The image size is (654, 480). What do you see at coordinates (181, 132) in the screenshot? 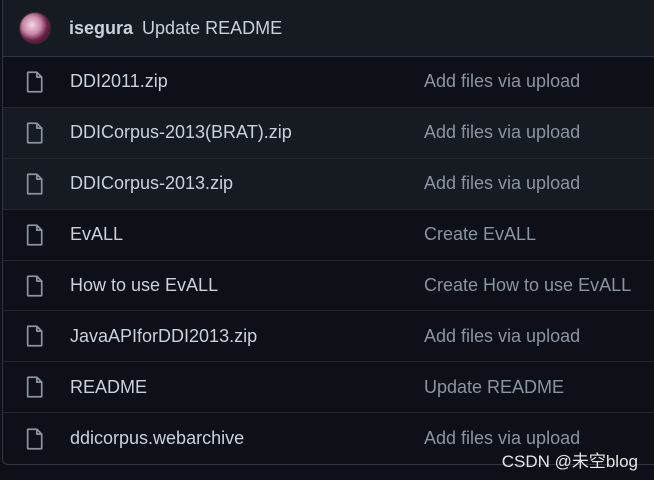
I see `file-name-link: DDICorpus-2013(BRAT).zip` at bounding box center [181, 132].